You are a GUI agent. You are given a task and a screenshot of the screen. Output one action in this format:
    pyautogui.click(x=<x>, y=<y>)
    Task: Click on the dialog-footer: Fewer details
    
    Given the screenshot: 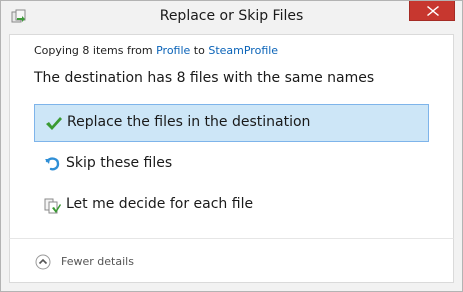 What is the action you would take?
    pyautogui.click(x=231, y=260)
    